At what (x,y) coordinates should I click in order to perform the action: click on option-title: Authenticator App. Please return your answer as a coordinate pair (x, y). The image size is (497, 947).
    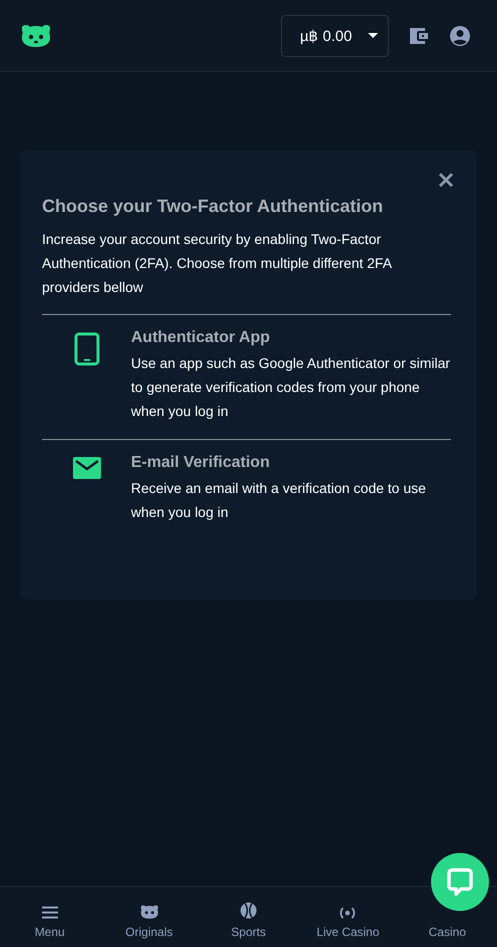
    Looking at the image, I should click on (201, 338).